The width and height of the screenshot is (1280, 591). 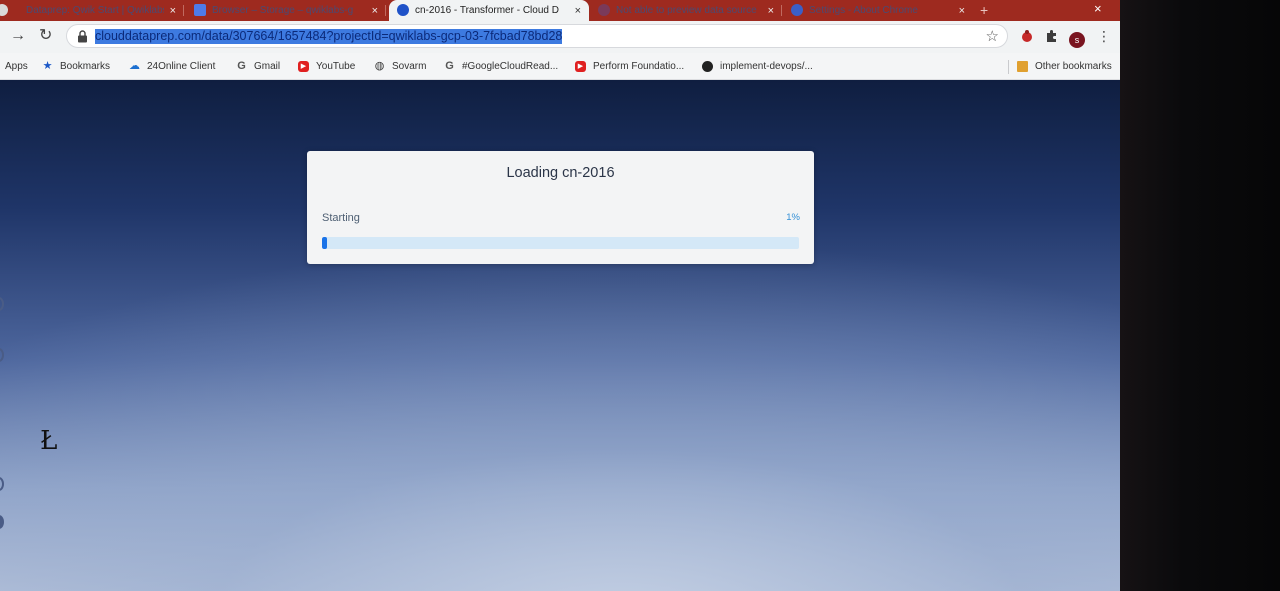 What do you see at coordinates (604, 10) in the screenshot?
I see `community-favicon-icon` at bounding box center [604, 10].